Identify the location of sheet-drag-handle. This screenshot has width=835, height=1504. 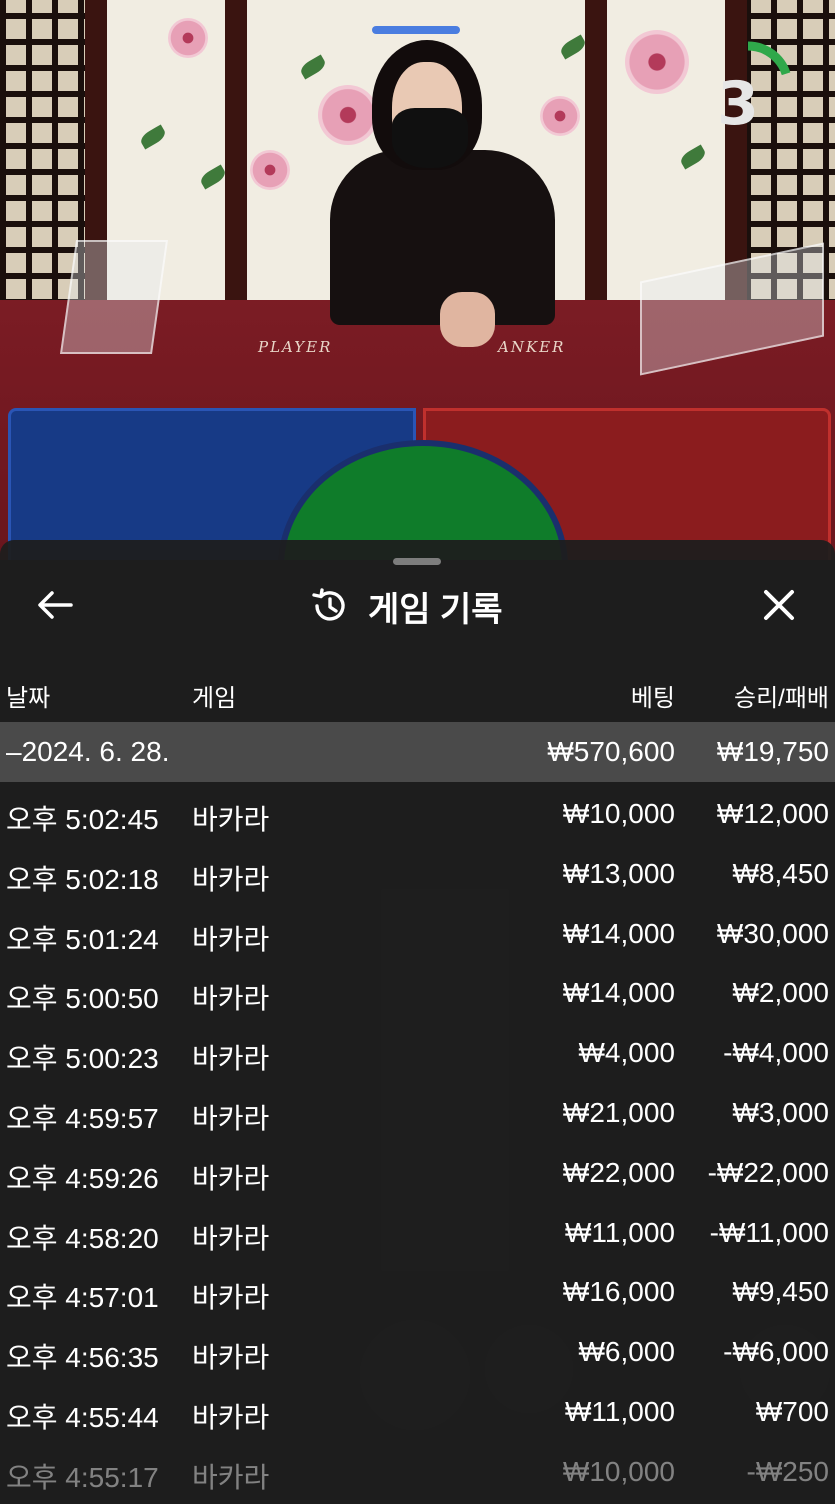
(417, 561).